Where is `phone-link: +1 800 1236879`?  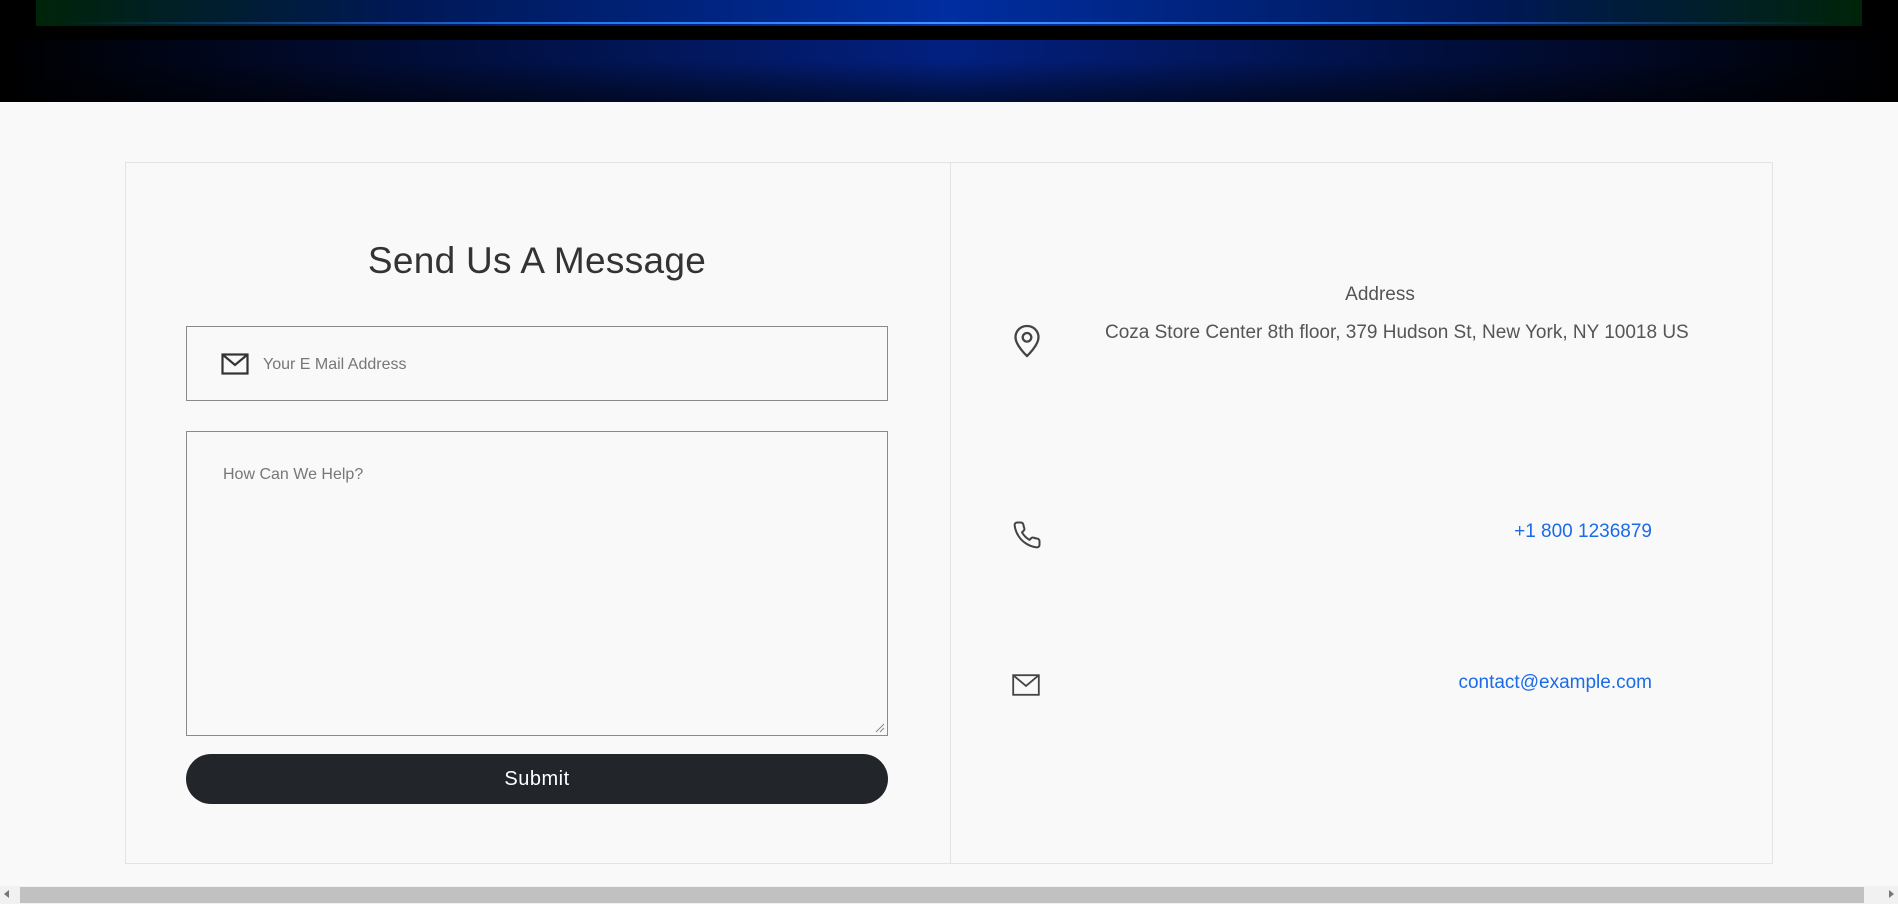 phone-link: +1 800 1236879 is located at coordinates (1526, 532).